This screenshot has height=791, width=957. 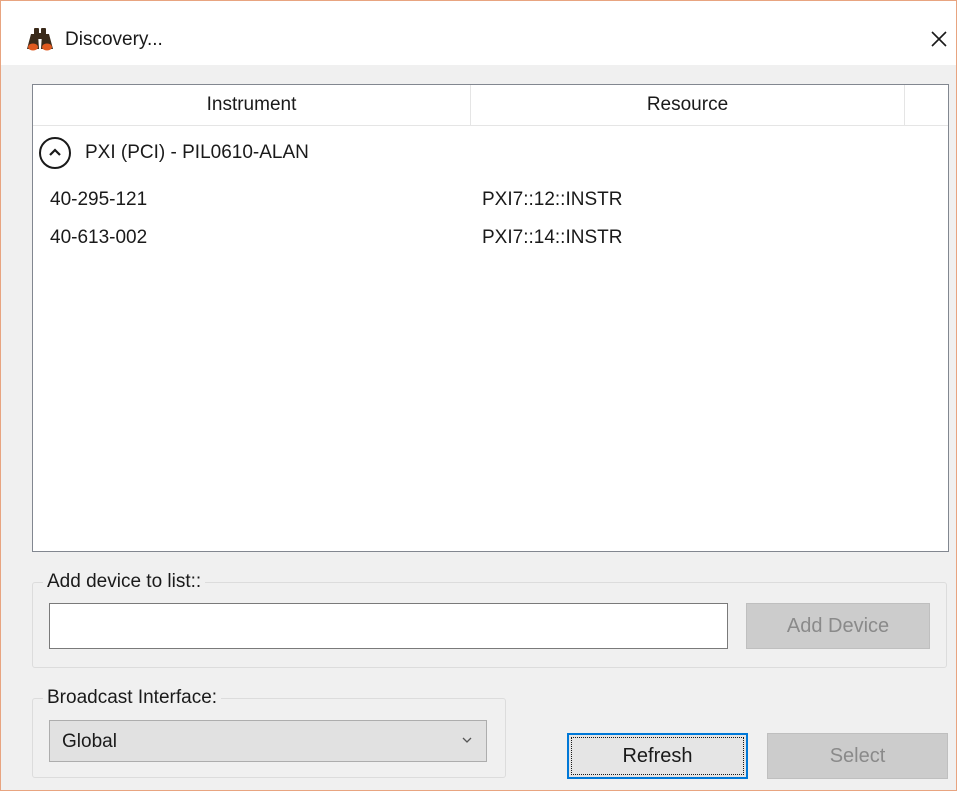 I want to click on select-button: Select, so click(x=857, y=756).